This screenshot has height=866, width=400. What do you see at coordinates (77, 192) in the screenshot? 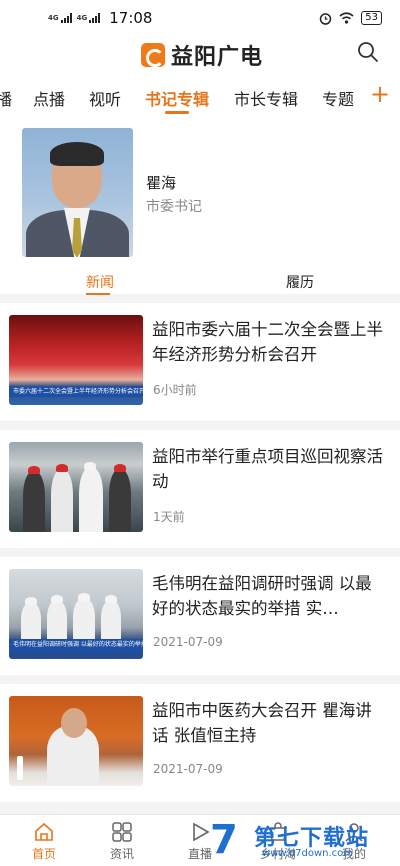
I see `profile-photo` at bounding box center [77, 192].